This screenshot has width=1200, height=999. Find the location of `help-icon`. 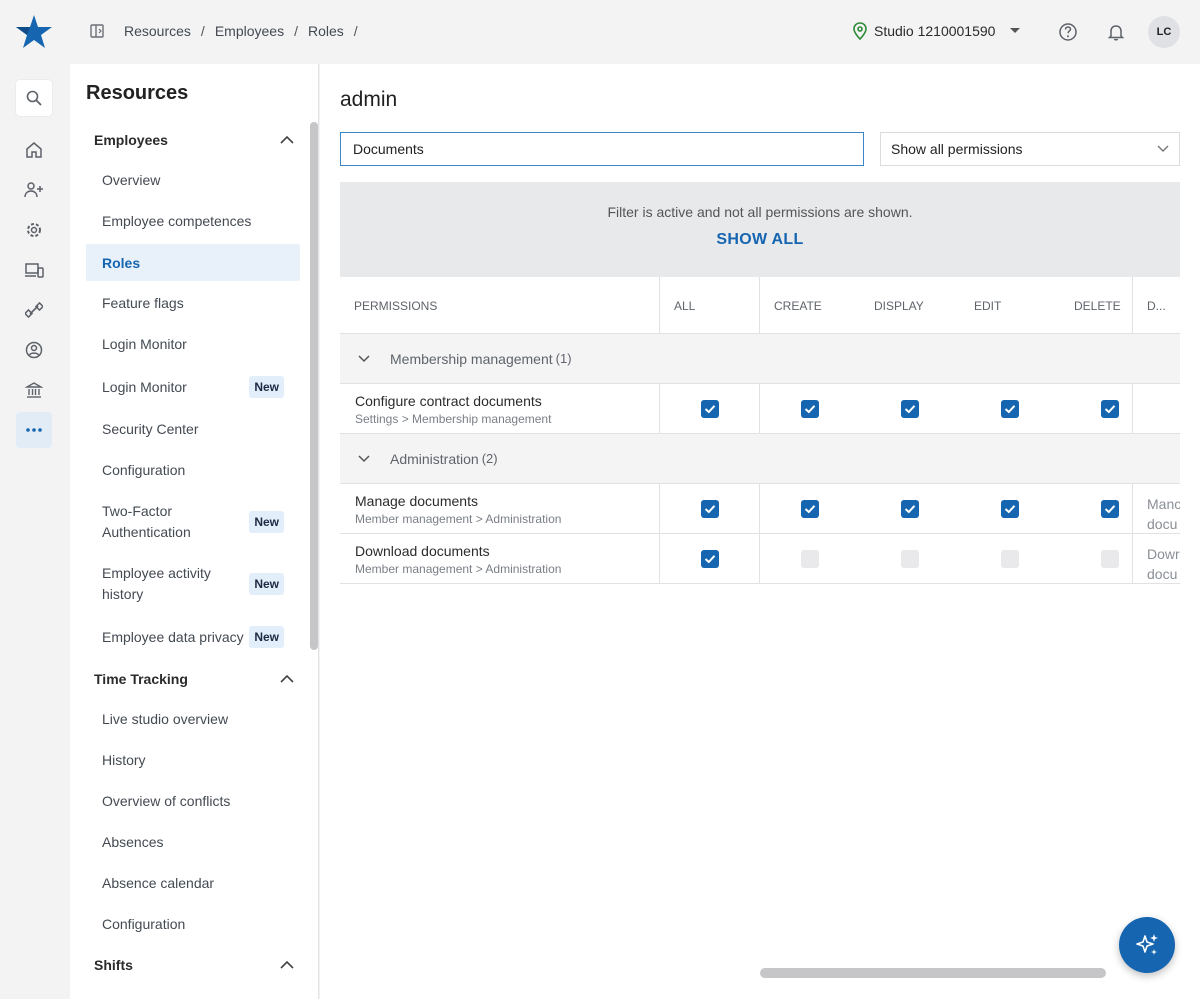

help-icon is located at coordinates (1068, 32).